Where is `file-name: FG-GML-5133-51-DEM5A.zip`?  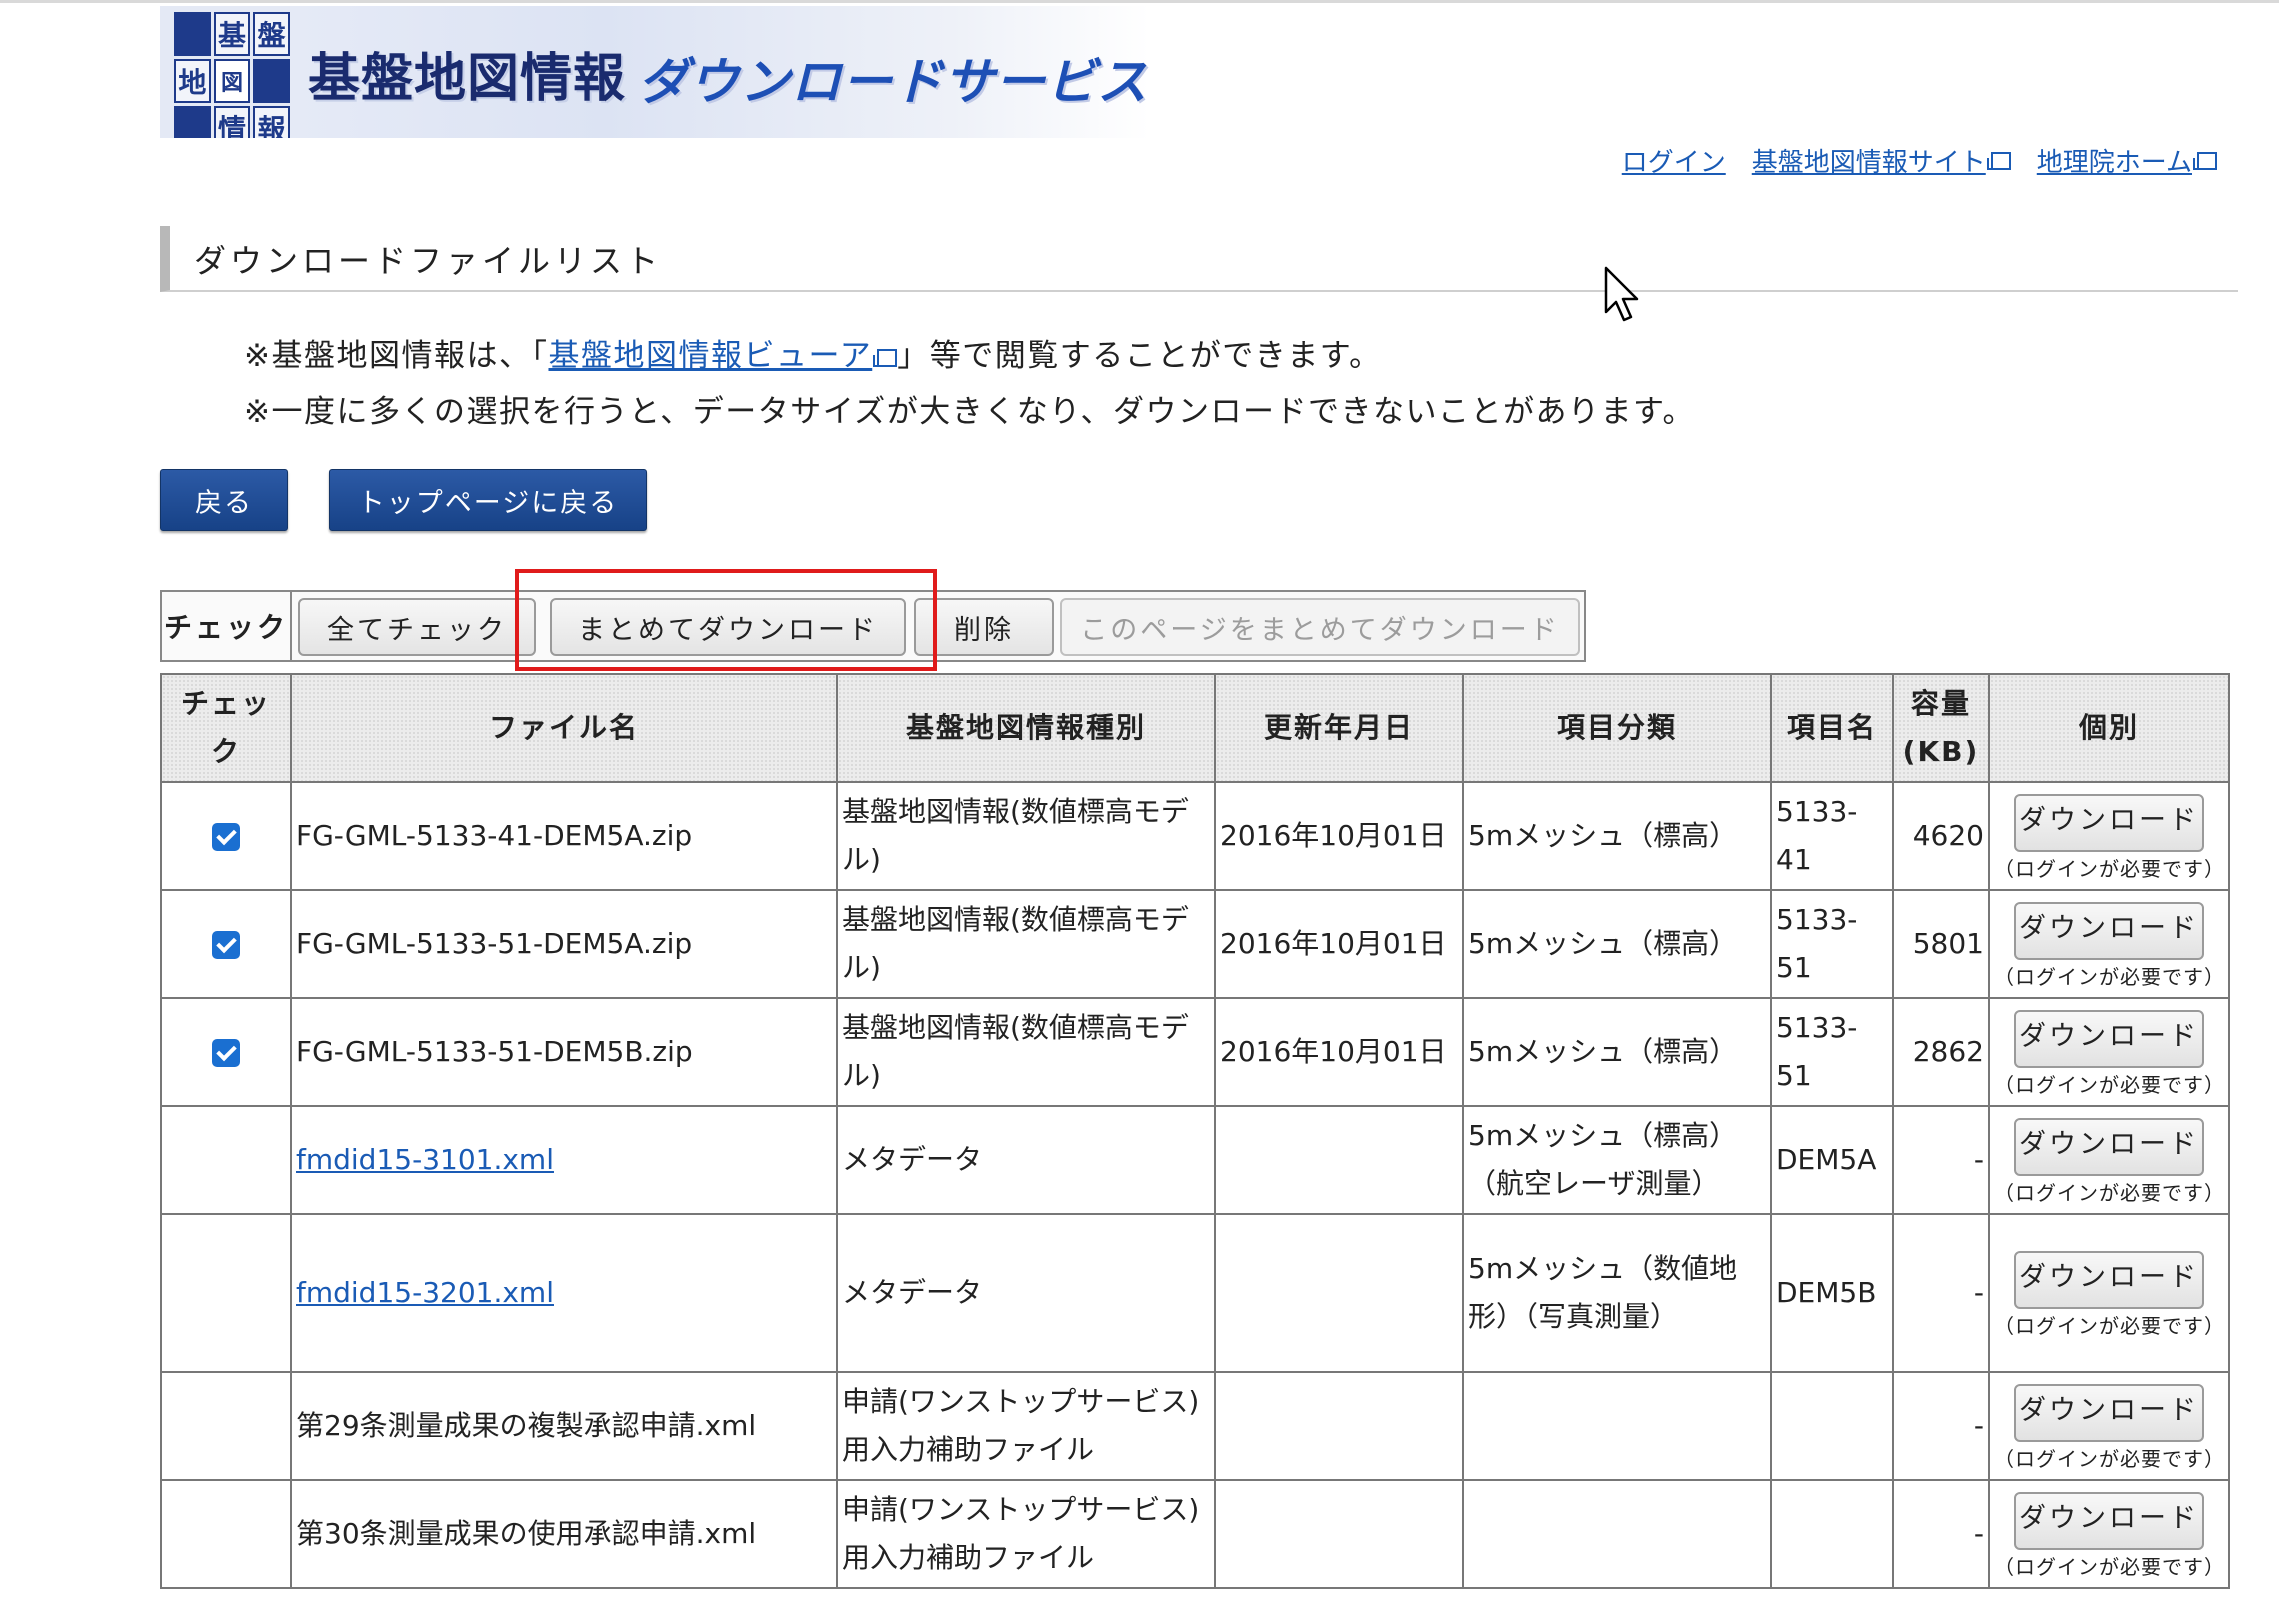 file-name: FG-GML-5133-51-DEM5A.zip is located at coordinates (494, 943).